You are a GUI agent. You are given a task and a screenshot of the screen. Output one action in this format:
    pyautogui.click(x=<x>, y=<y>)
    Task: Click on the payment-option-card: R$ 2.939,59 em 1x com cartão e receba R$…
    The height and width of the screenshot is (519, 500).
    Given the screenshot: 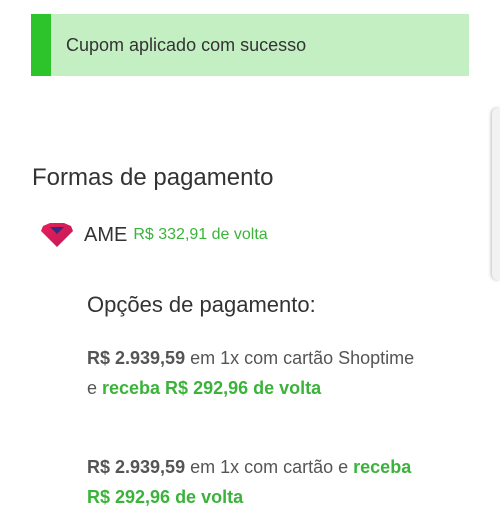 What is the action you would take?
    pyautogui.click(x=252, y=482)
    